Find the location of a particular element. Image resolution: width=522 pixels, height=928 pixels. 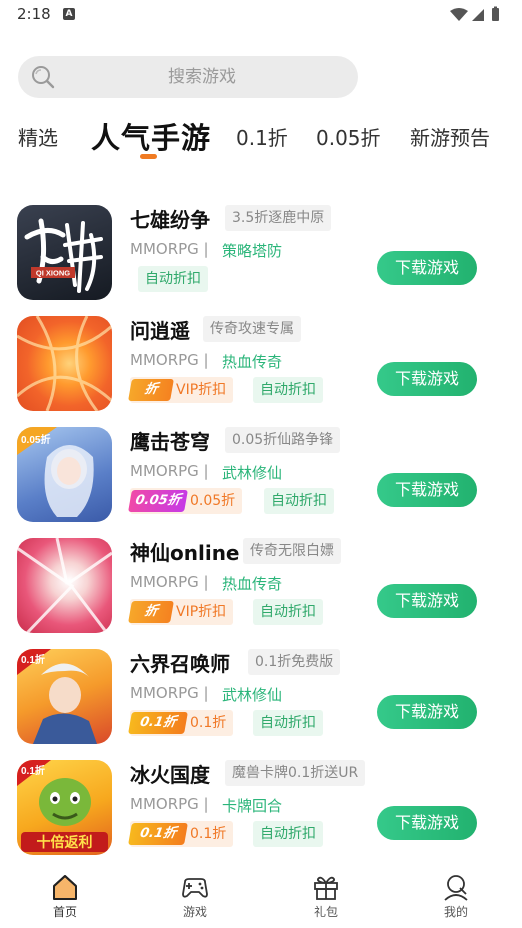

tab-popular: 人气手游 is located at coordinates (151, 136).